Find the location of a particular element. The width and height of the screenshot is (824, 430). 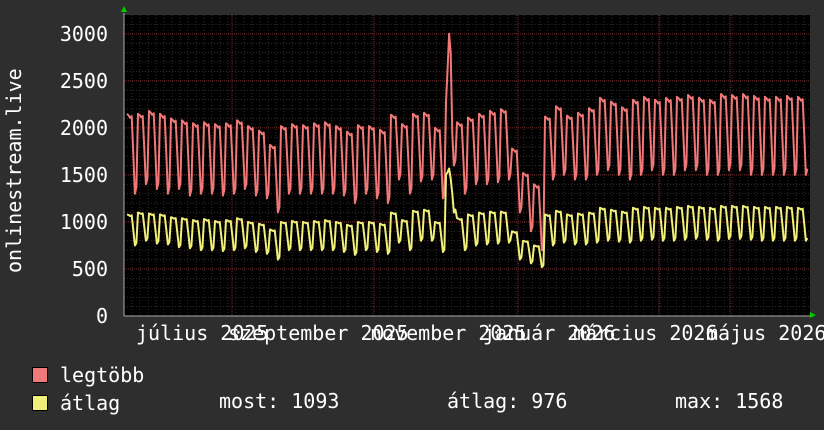

legend-item-legtobb: legtöbb is located at coordinates (88, 375).